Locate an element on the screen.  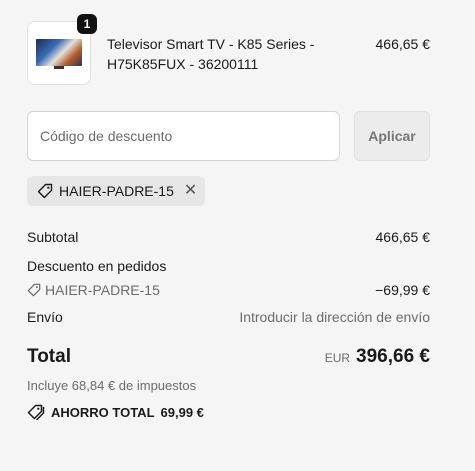
taxes-row: Incluye 68,84 € de impuestos is located at coordinates (228, 385).